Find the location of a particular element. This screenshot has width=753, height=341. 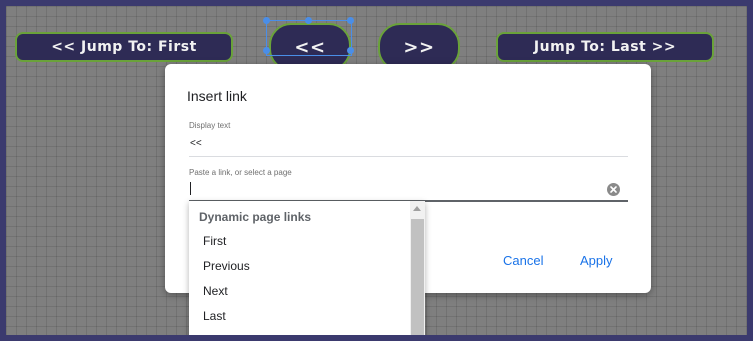

display-text-label: Display text is located at coordinates (210, 125).